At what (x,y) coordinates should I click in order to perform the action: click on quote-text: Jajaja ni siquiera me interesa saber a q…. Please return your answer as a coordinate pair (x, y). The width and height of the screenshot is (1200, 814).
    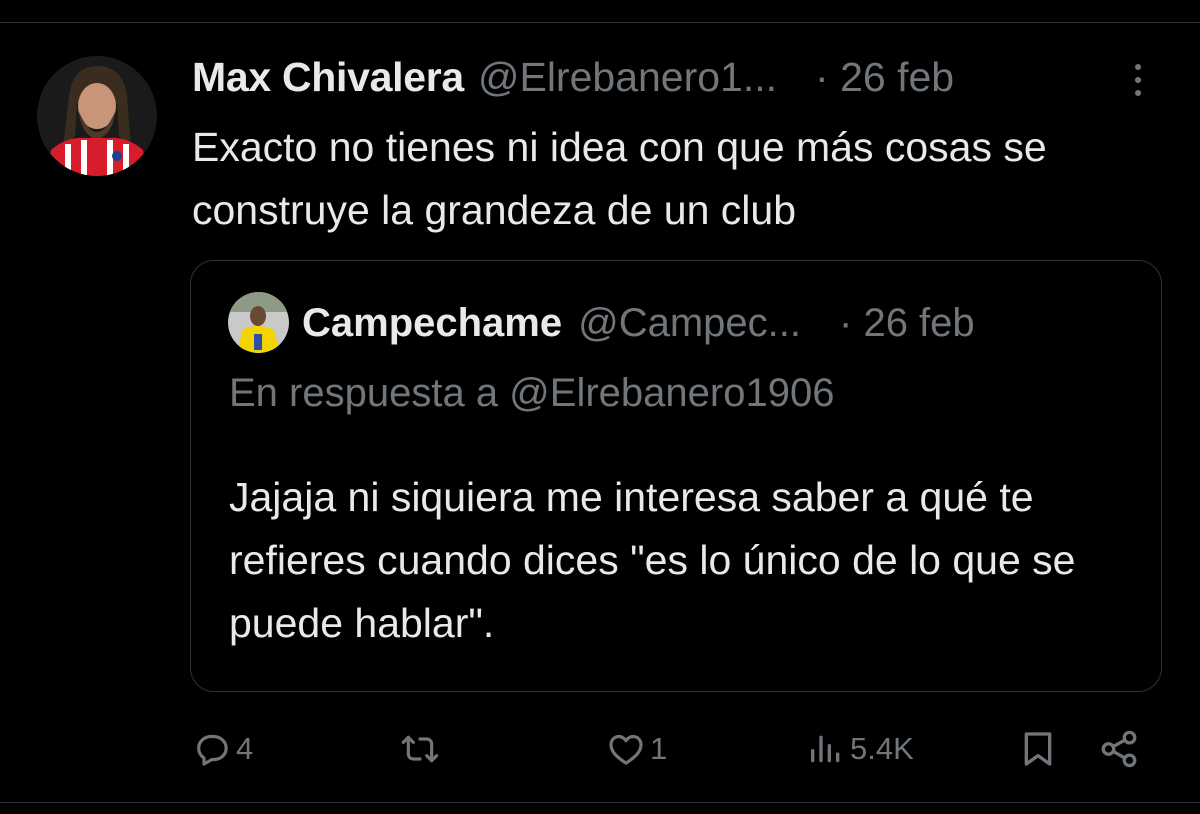
    Looking at the image, I should click on (652, 560).